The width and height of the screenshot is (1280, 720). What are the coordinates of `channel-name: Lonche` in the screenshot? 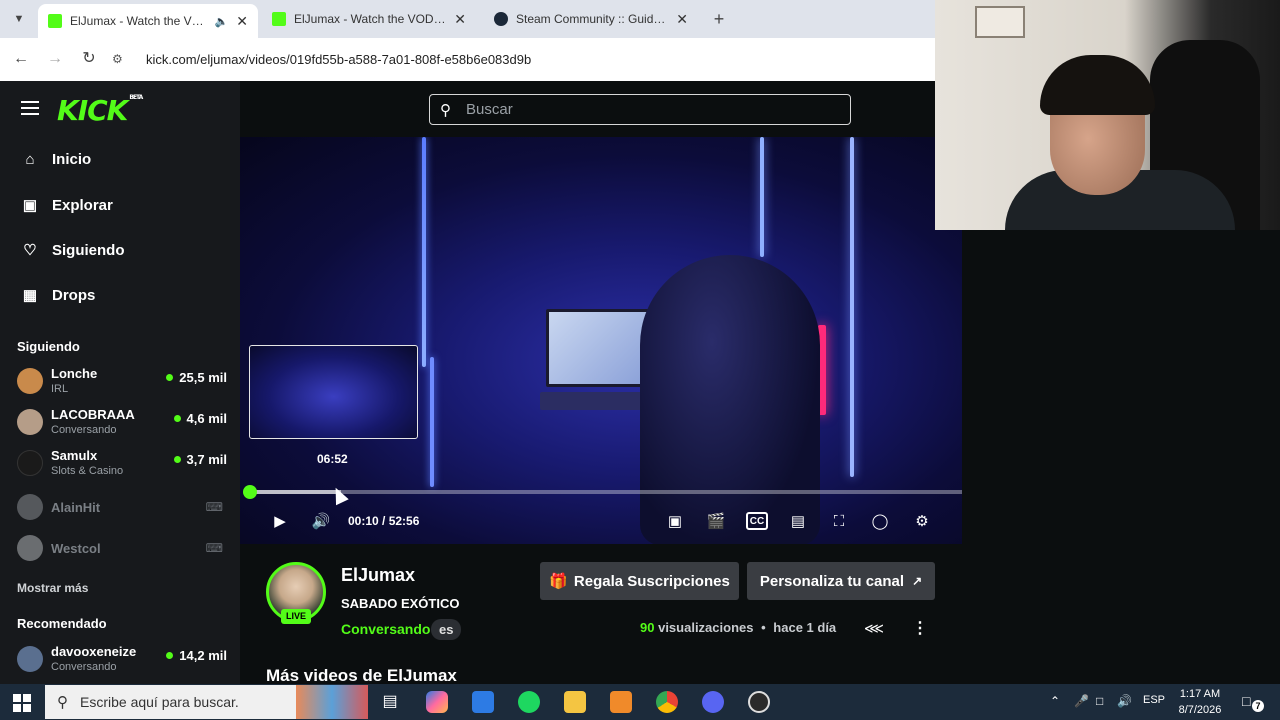 It's located at (74, 373).